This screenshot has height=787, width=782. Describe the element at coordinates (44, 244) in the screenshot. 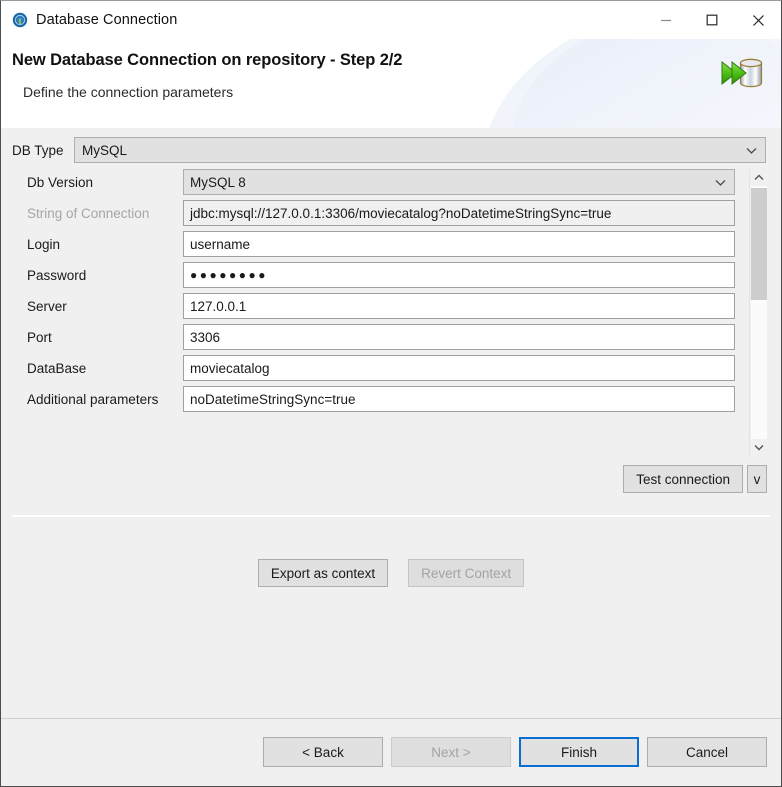

I see `login-label: Login` at that location.